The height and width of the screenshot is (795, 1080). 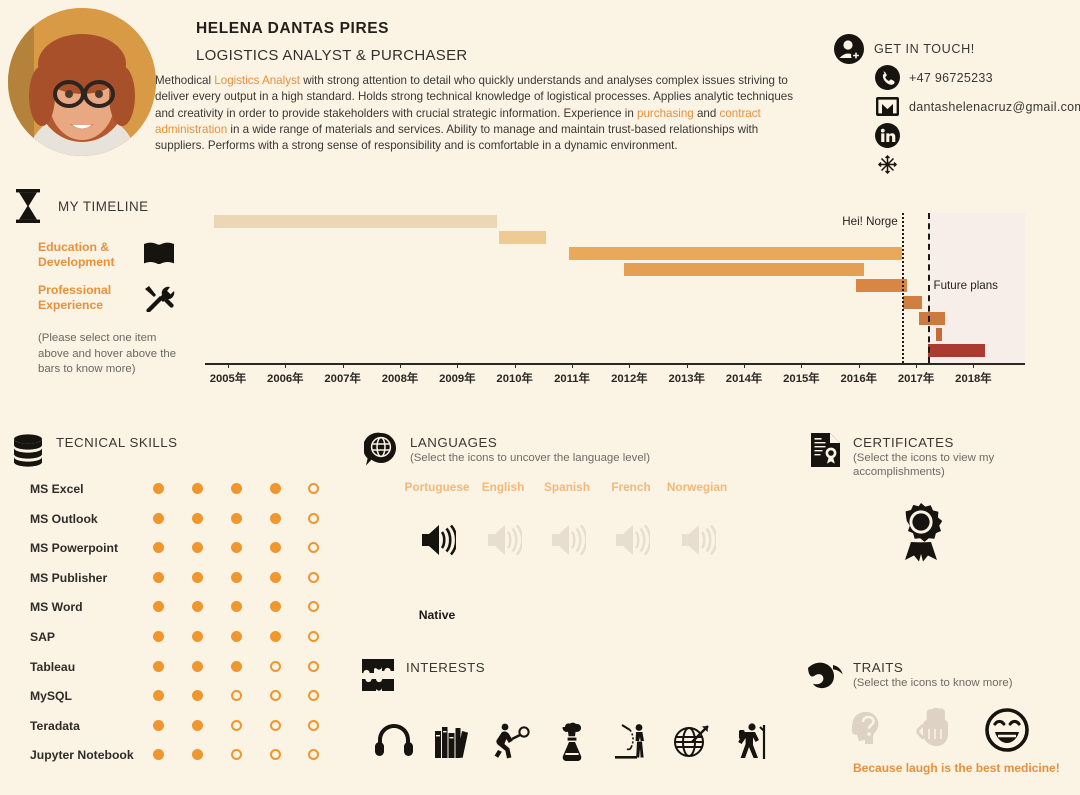 What do you see at coordinates (159, 298) in the screenshot?
I see `tools-icon` at bounding box center [159, 298].